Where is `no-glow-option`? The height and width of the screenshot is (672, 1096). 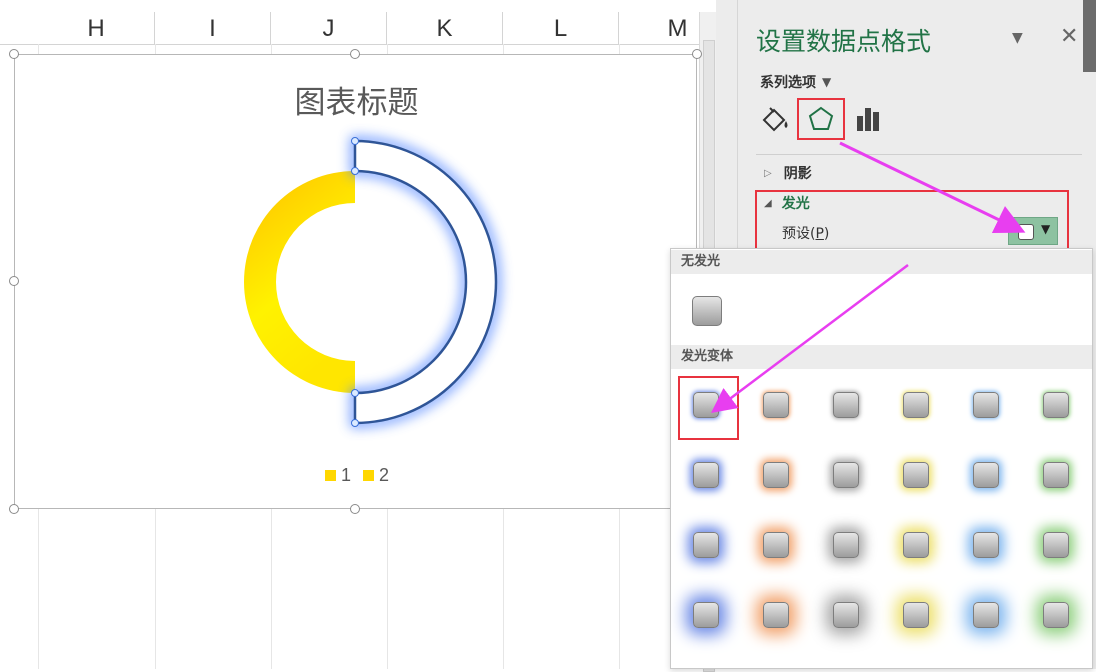 no-glow-option is located at coordinates (707, 311).